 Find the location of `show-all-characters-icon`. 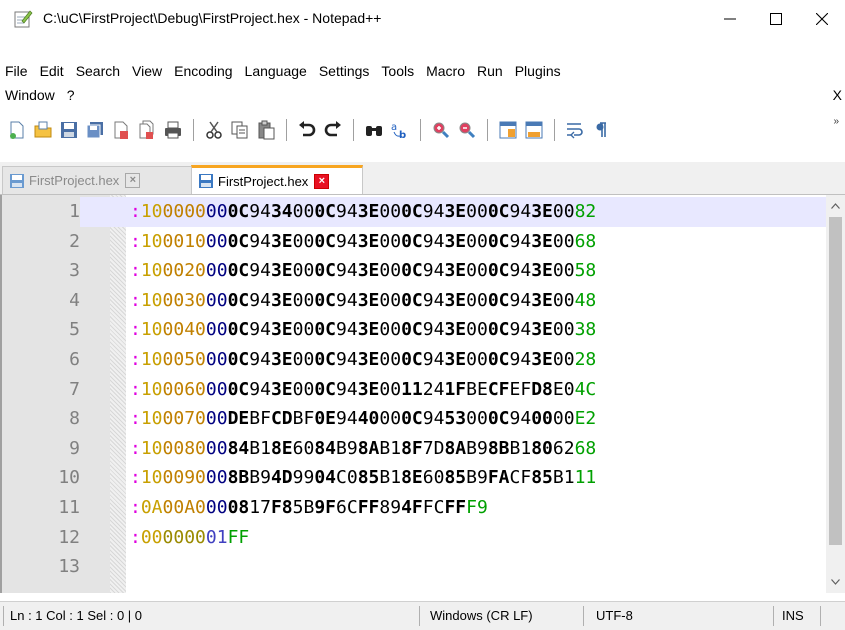

show-all-characters-icon is located at coordinates (601, 130).